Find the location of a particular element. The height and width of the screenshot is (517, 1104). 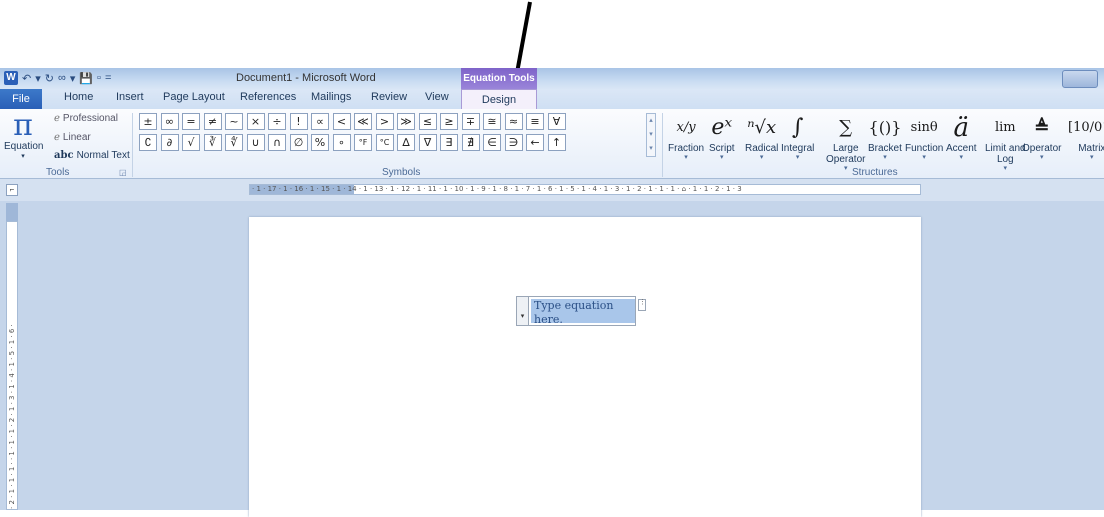

symbol-button: ± is located at coordinates (148, 121).